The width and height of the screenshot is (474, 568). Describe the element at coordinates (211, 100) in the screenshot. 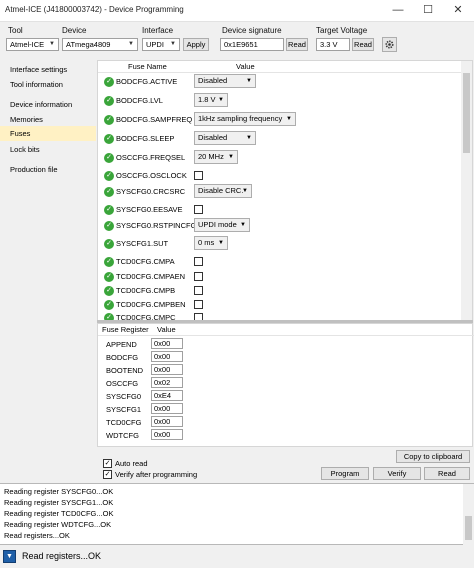

I see `fuse-value-select: 1.8 V ▼` at that location.